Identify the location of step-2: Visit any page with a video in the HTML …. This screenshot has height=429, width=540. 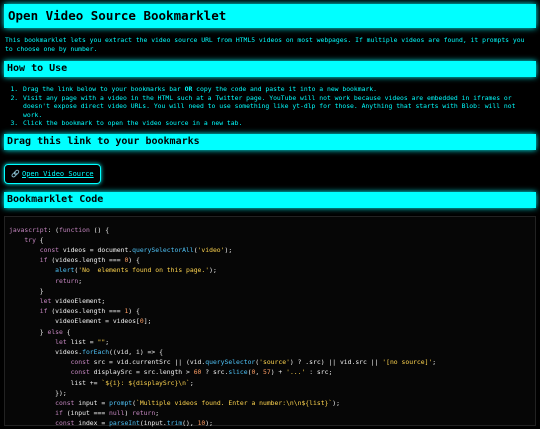
(279, 107).